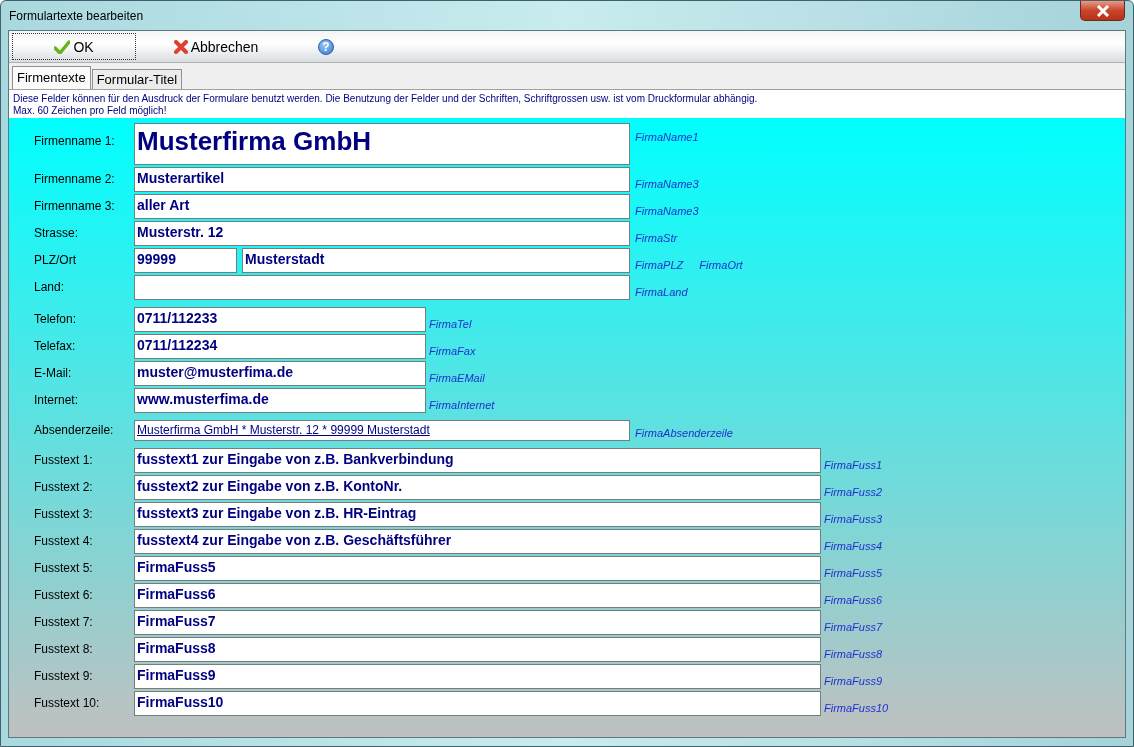 The width and height of the screenshot is (1134, 747). What do you see at coordinates (477, 541) in the screenshot?
I see `input-field: fusstext4 zur Eingabe von z.B. Geschäftsführer` at bounding box center [477, 541].